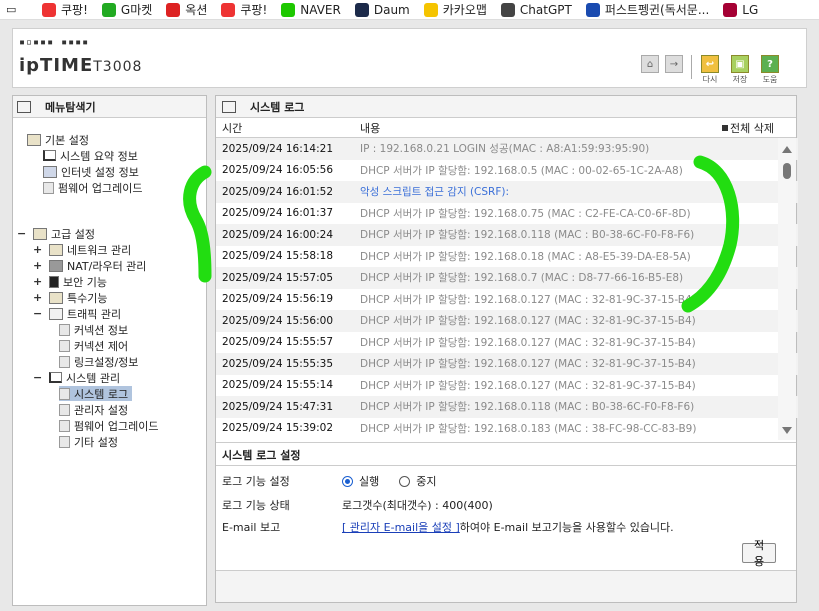 This screenshot has height=611, width=819. I want to click on log-time: 2025/09/24 15:55:14, so click(278, 385).